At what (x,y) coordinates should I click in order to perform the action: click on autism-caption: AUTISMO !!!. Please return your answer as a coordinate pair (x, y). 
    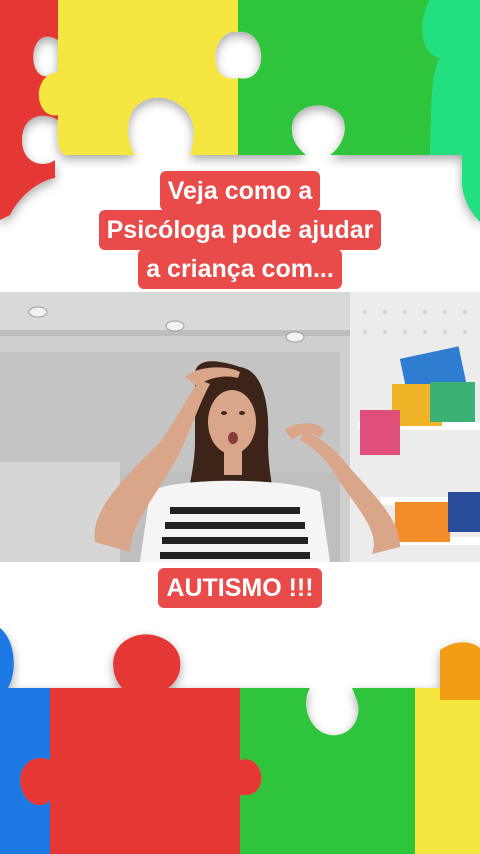
    Looking at the image, I should click on (240, 588).